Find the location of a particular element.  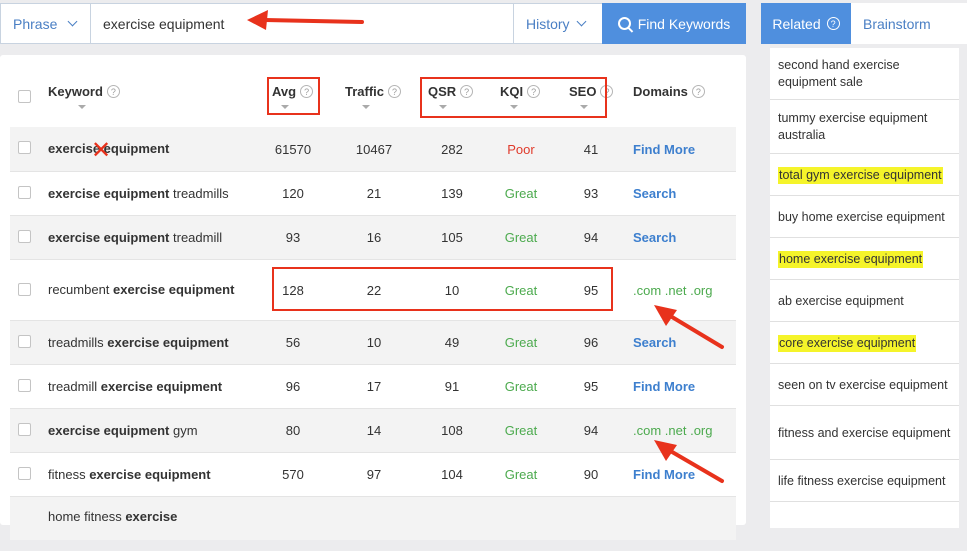

related-keyword-item: ab exercise equipment is located at coordinates (864, 301).